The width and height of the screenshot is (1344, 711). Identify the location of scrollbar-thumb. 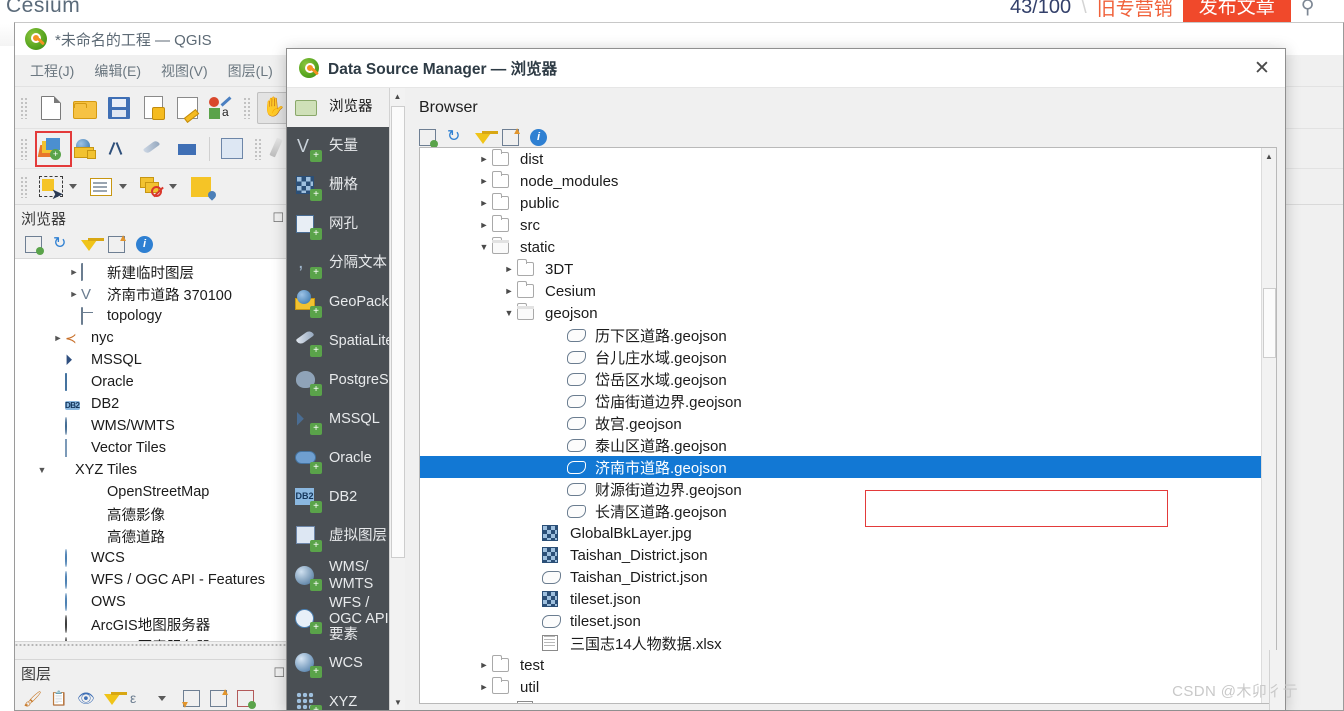
(398, 332).